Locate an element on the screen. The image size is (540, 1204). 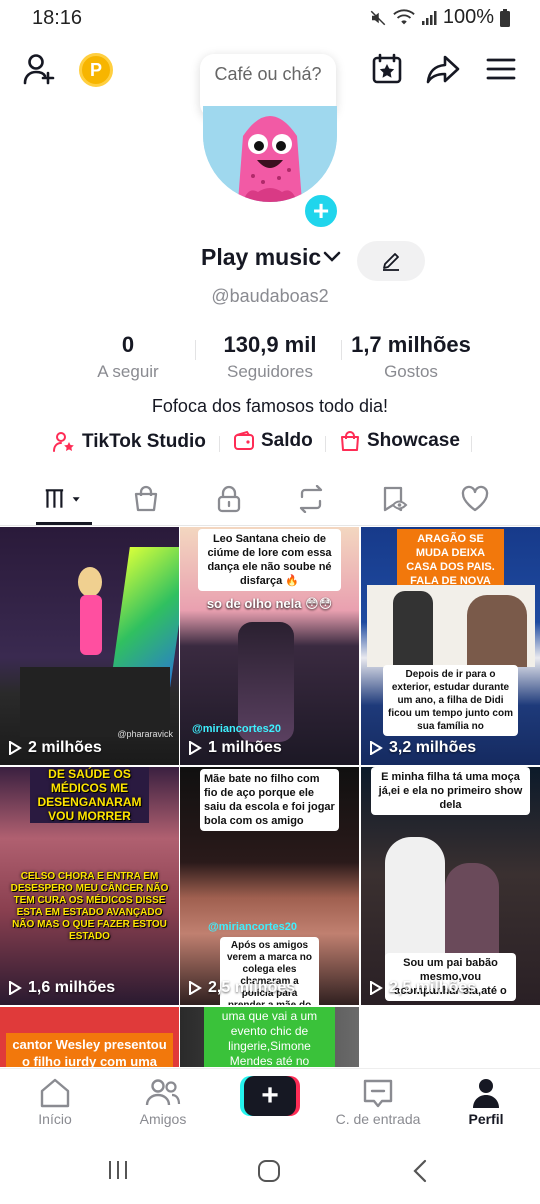
nav-label: Amigos is located at coordinates (163, 1119).